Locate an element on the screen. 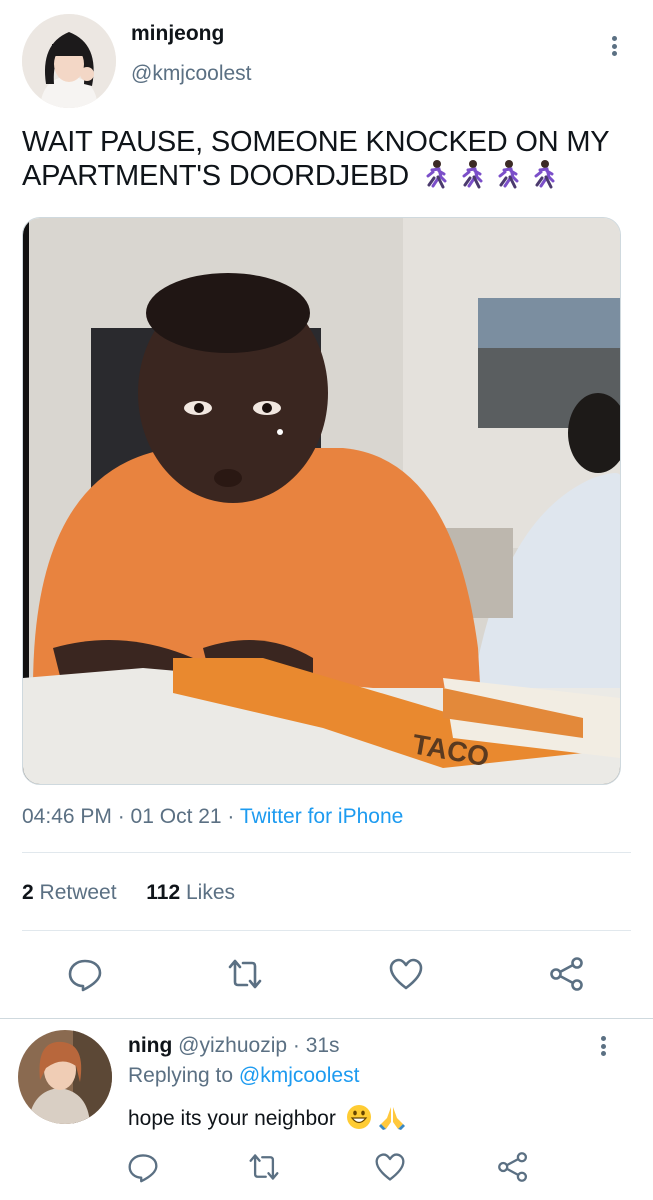 This screenshot has height=1200, width=653. reply-text: hope its your neighbor is located at coordinates (267, 1117).